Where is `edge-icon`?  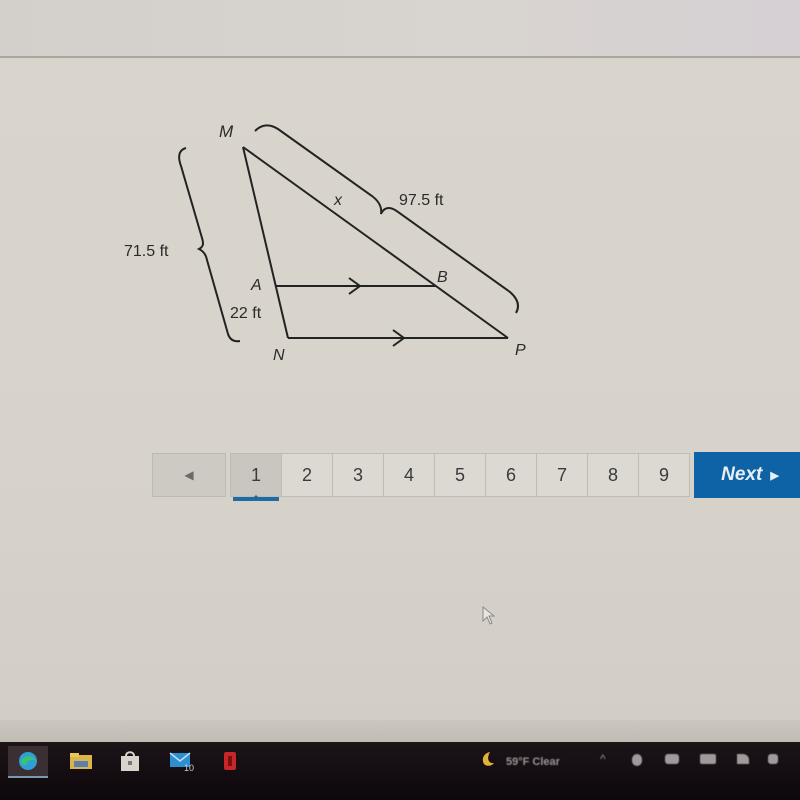
edge-icon is located at coordinates (28, 761).